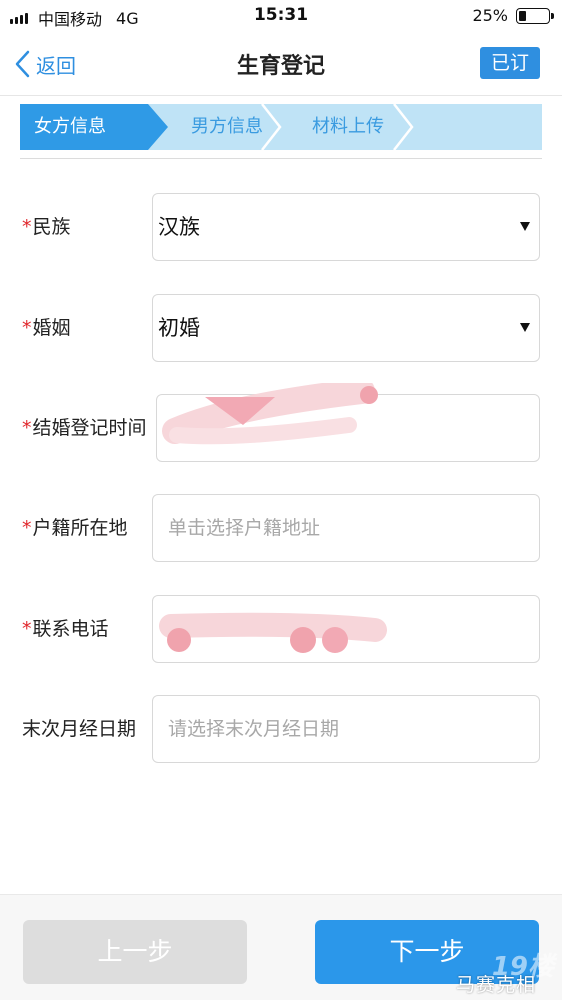 Image resolution: width=562 pixels, height=1000 pixels. I want to click on form-row-household: *户籍所在地 单击选择户籍地址, so click(281, 528).